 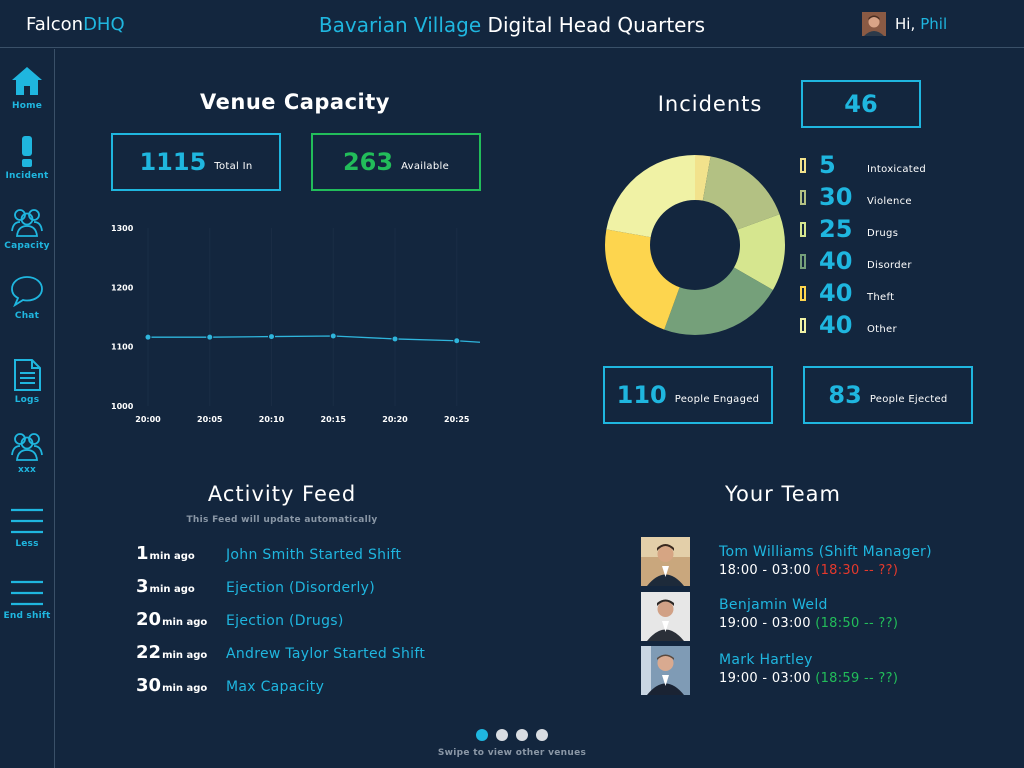 I want to click on greeting-text: Hi,, so click(x=905, y=24).